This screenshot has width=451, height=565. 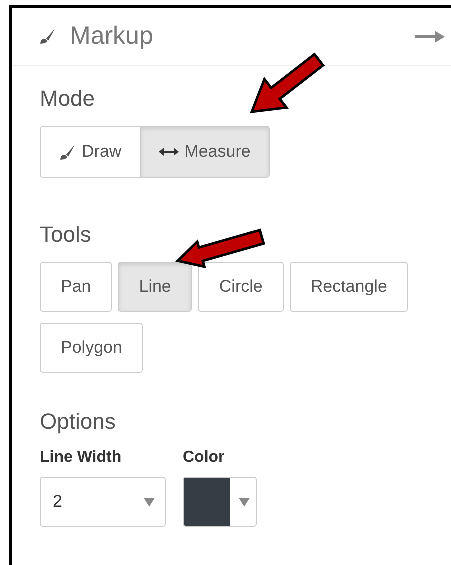 What do you see at coordinates (103, 502) in the screenshot?
I see `line-width-select: 2` at bounding box center [103, 502].